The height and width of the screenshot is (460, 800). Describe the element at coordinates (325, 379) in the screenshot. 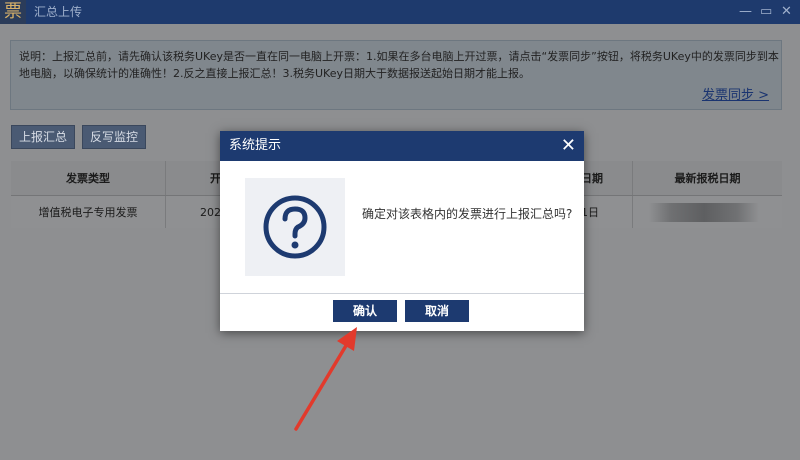

I see `red-arrow-icon` at that location.